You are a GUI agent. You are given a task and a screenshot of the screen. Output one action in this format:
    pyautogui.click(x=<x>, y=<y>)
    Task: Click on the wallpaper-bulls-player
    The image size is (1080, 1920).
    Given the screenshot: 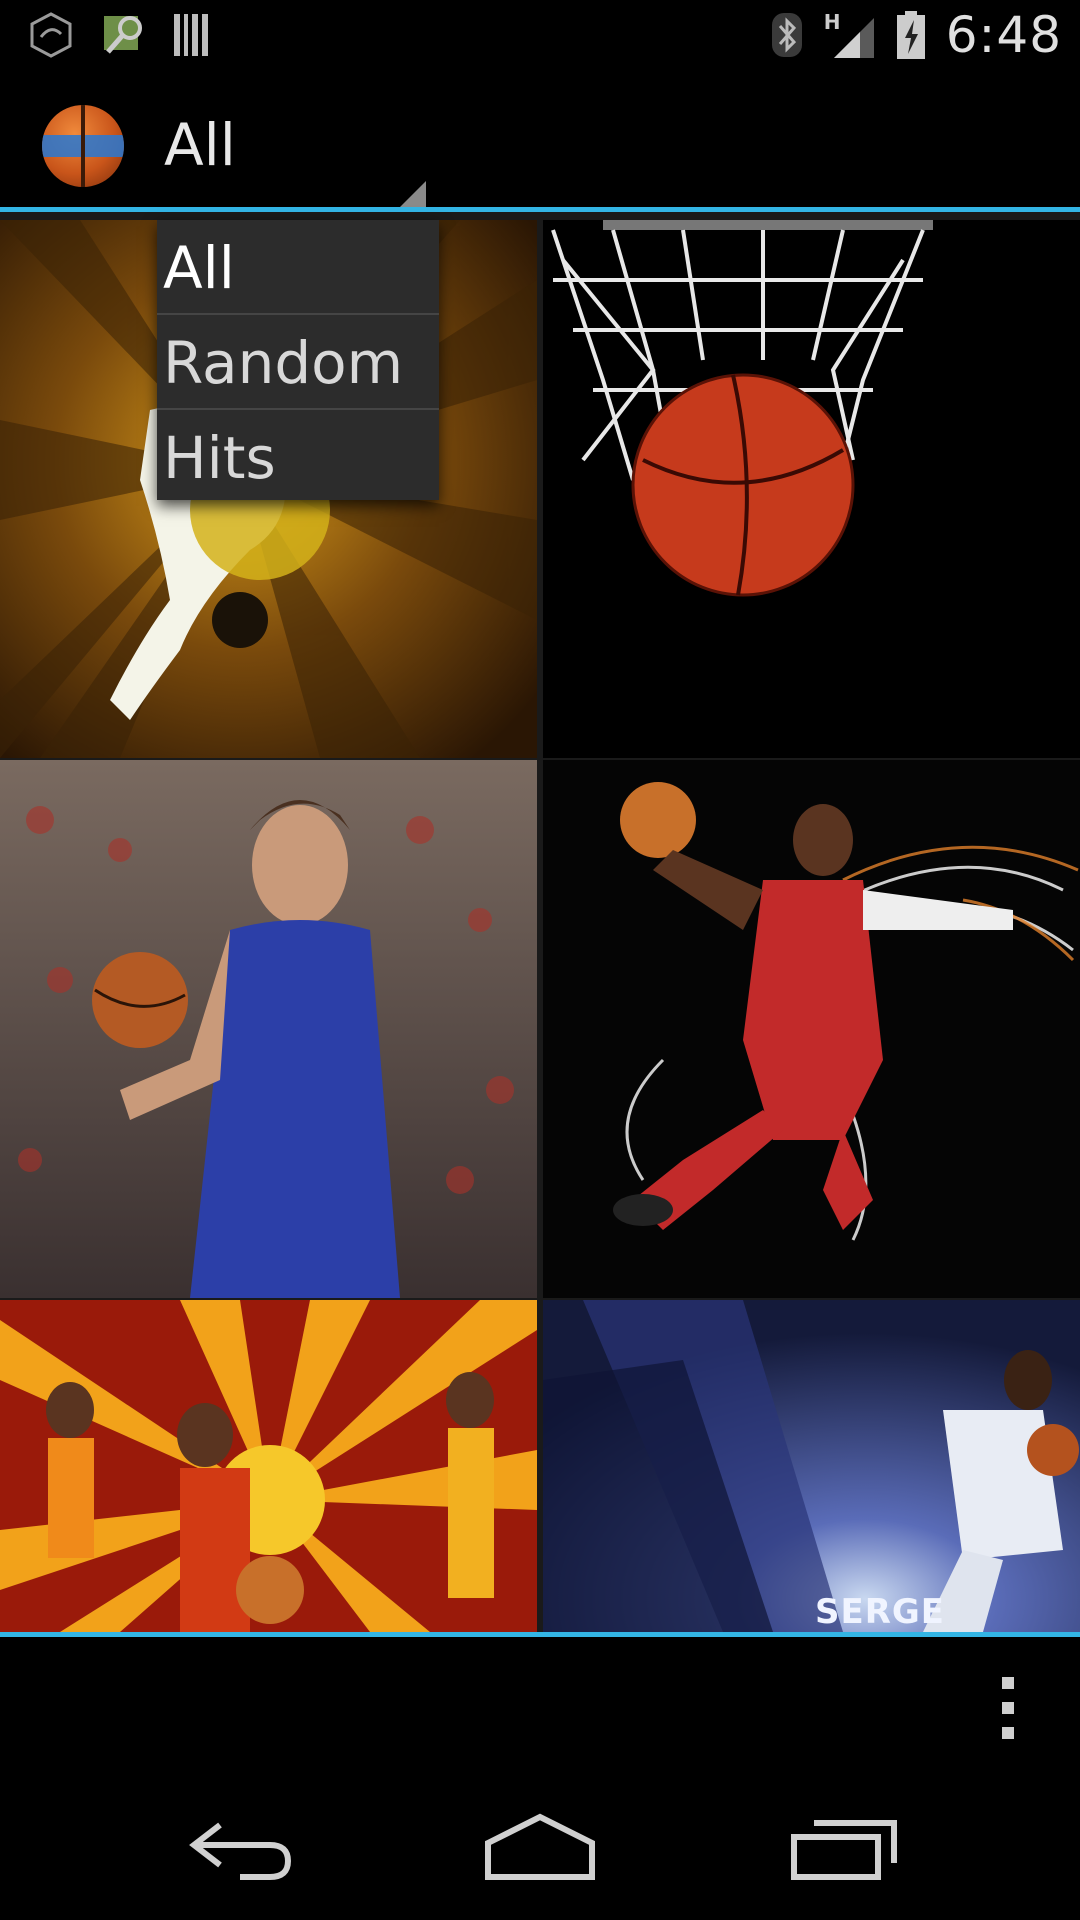 What is the action you would take?
    pyautogui.click(x=811, y=1029)
    